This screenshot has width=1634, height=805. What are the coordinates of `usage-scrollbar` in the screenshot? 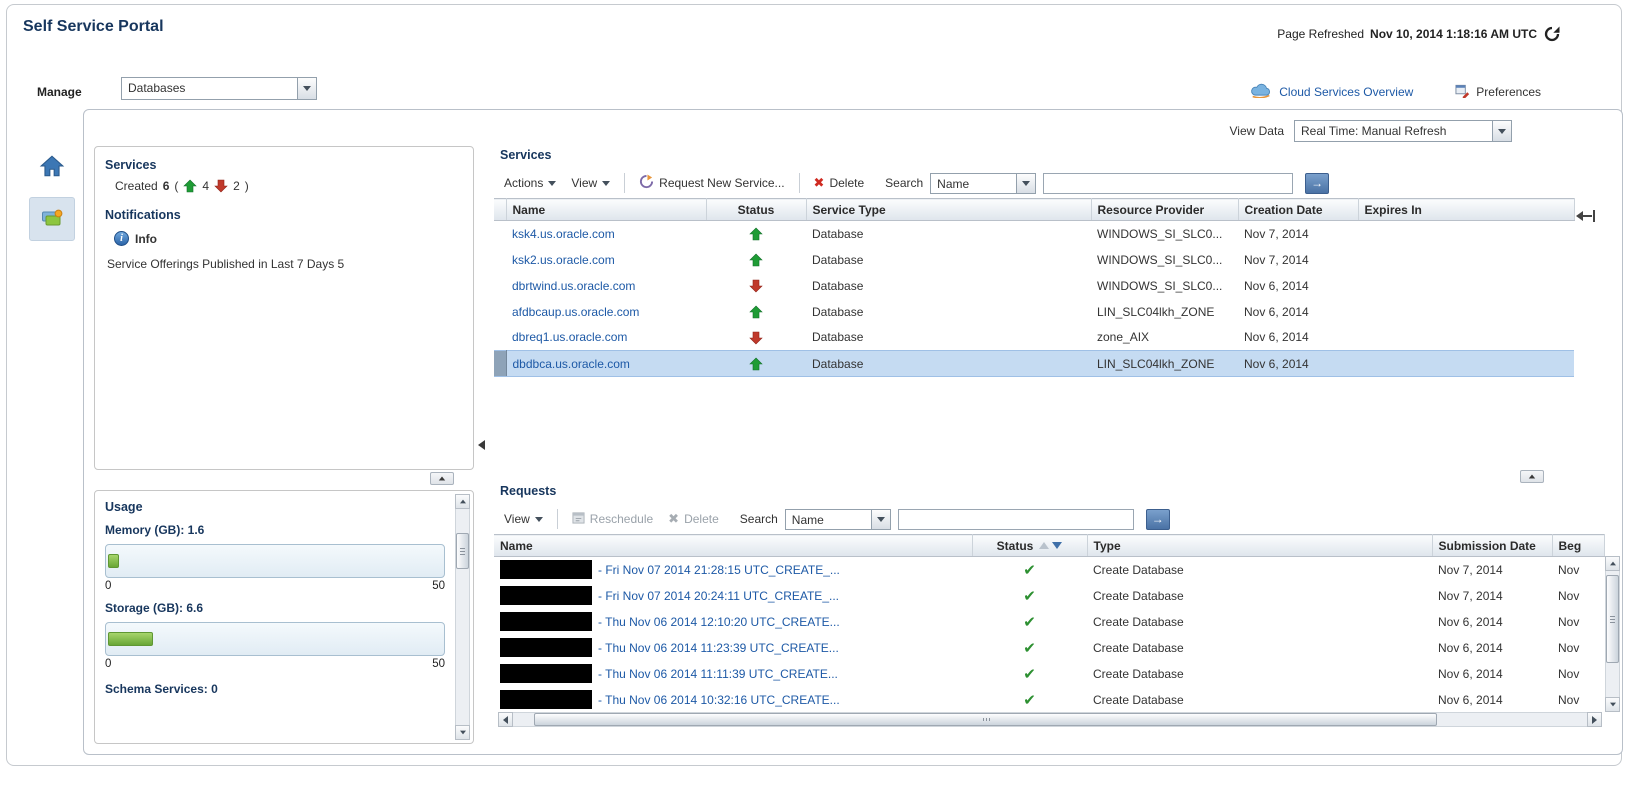 It's located at (462, 617).